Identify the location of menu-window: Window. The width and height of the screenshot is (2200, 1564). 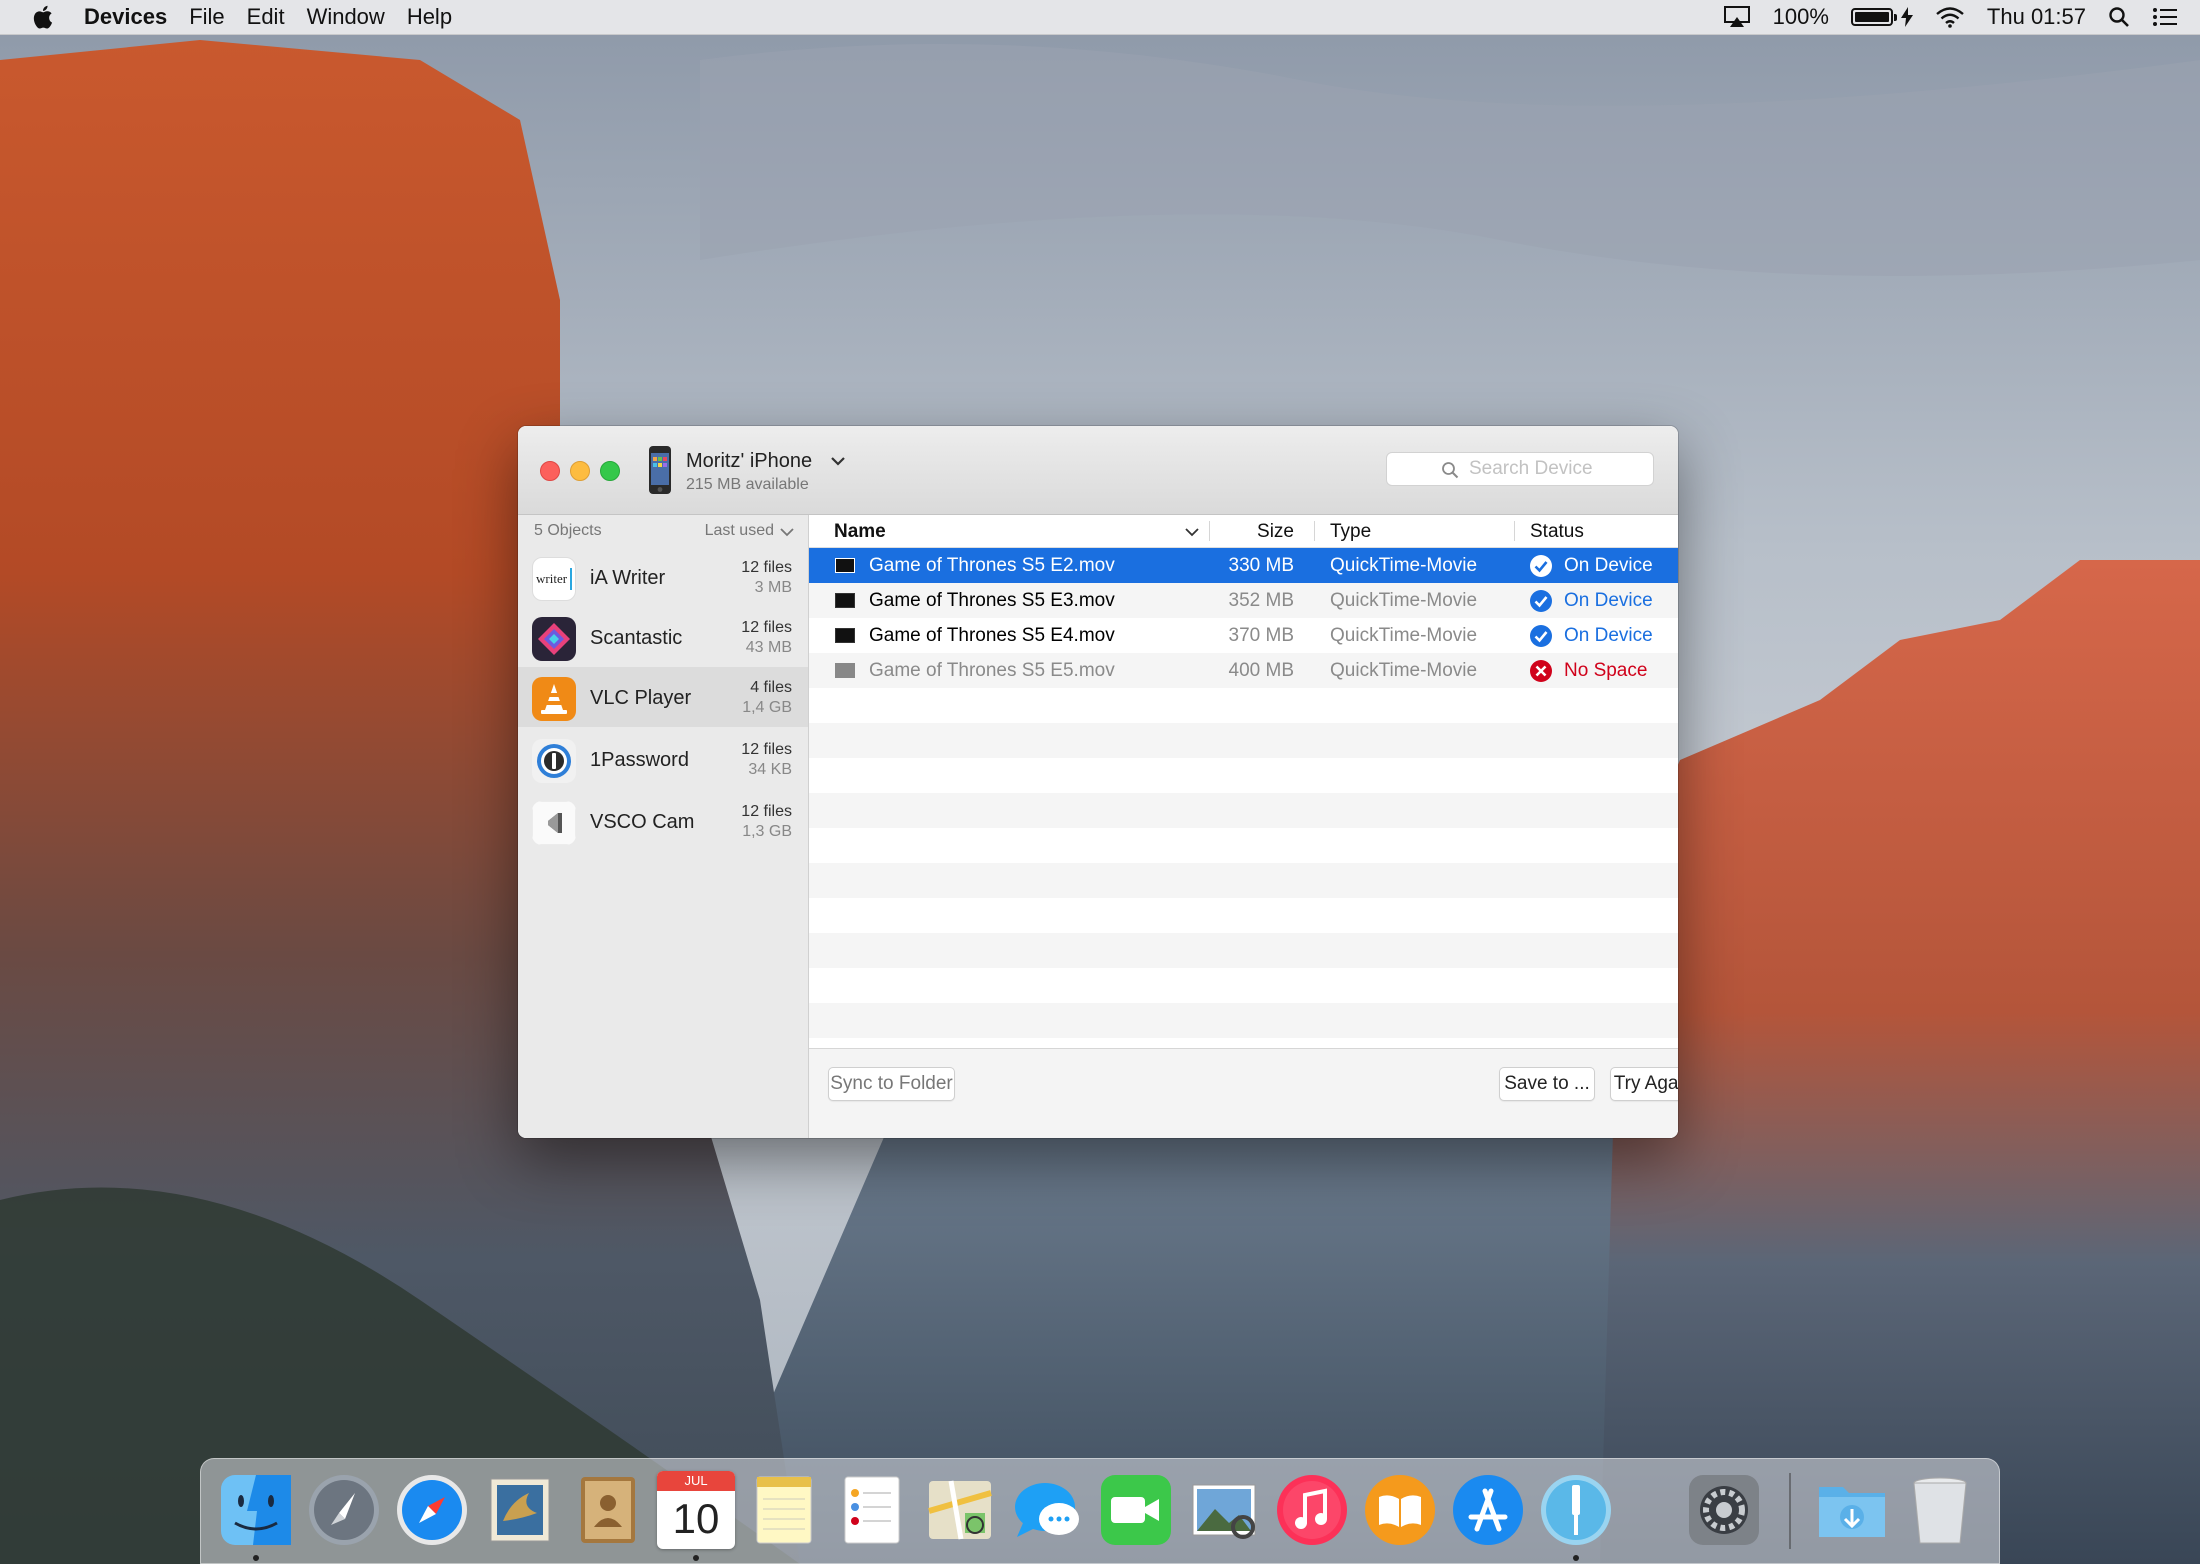
(346, 17).